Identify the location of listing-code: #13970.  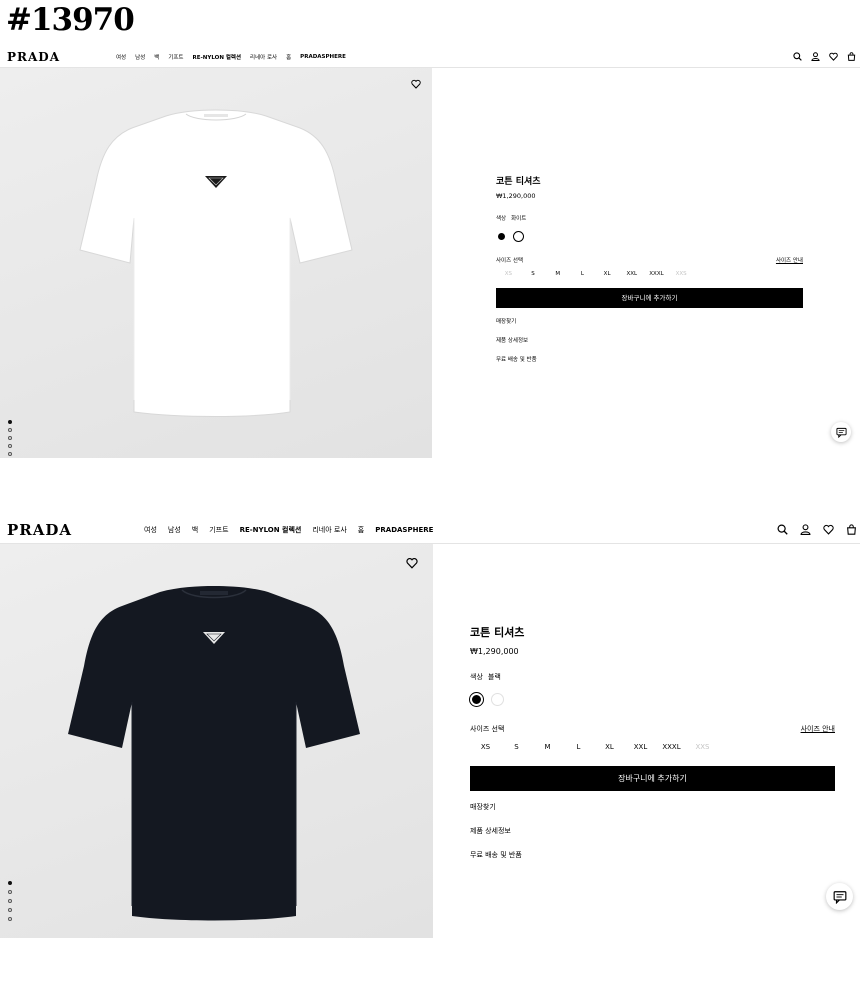
(70, 20).